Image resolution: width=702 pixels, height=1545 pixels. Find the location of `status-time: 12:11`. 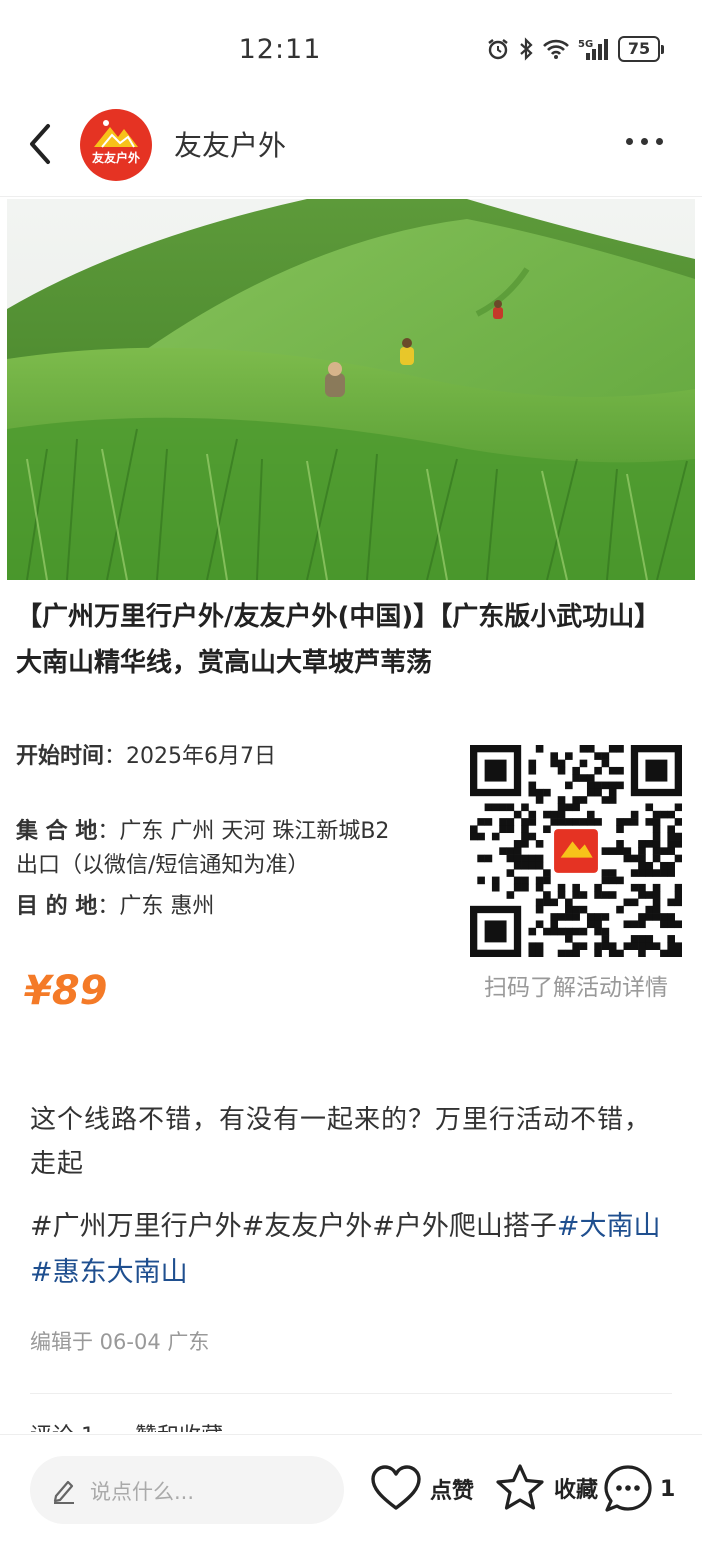

status-time: 12:11 is located at coordinates (280, 49).